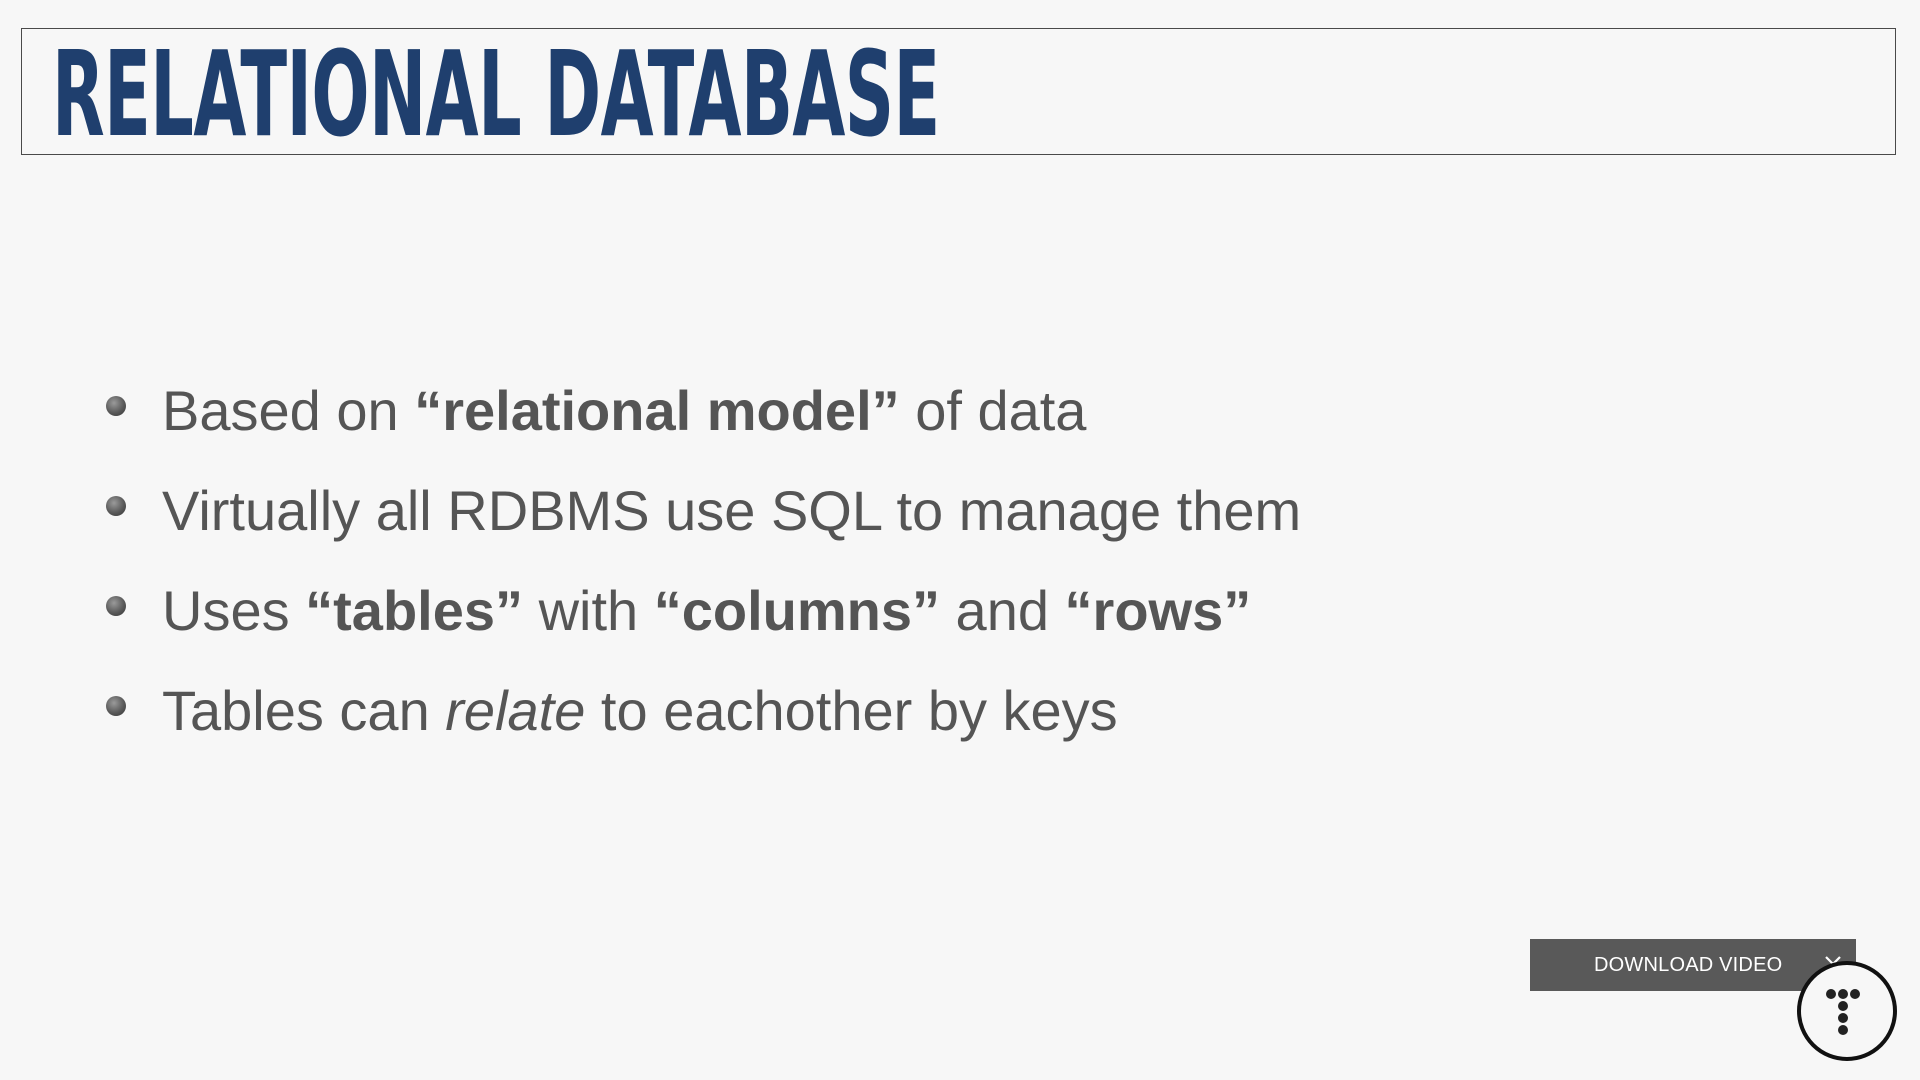  I want to click on bullet-item: Based on “relational model” of data, so click(700, 410).